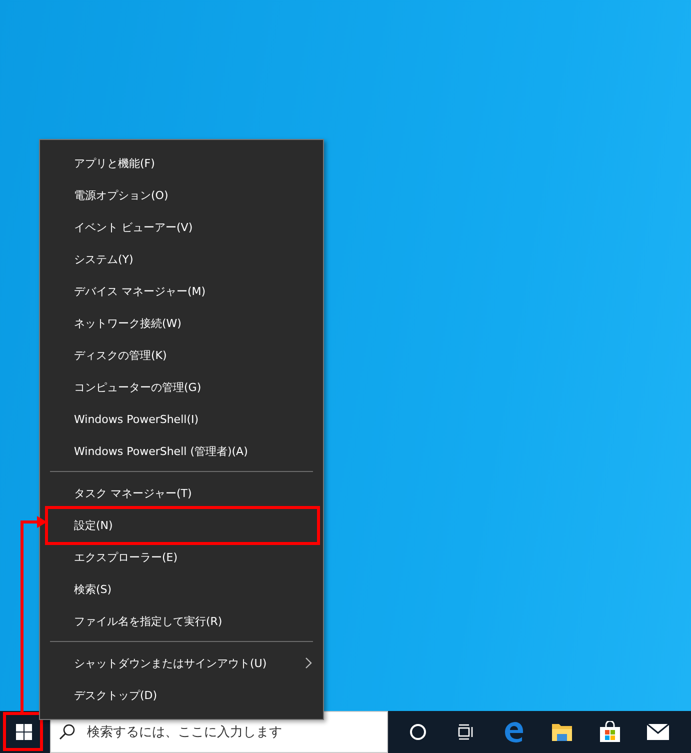 The width and height of the screenshot is (691, 753). Describe the element at coordinates (562, 732) in the screenshot. I see `folder-icon` at that location.